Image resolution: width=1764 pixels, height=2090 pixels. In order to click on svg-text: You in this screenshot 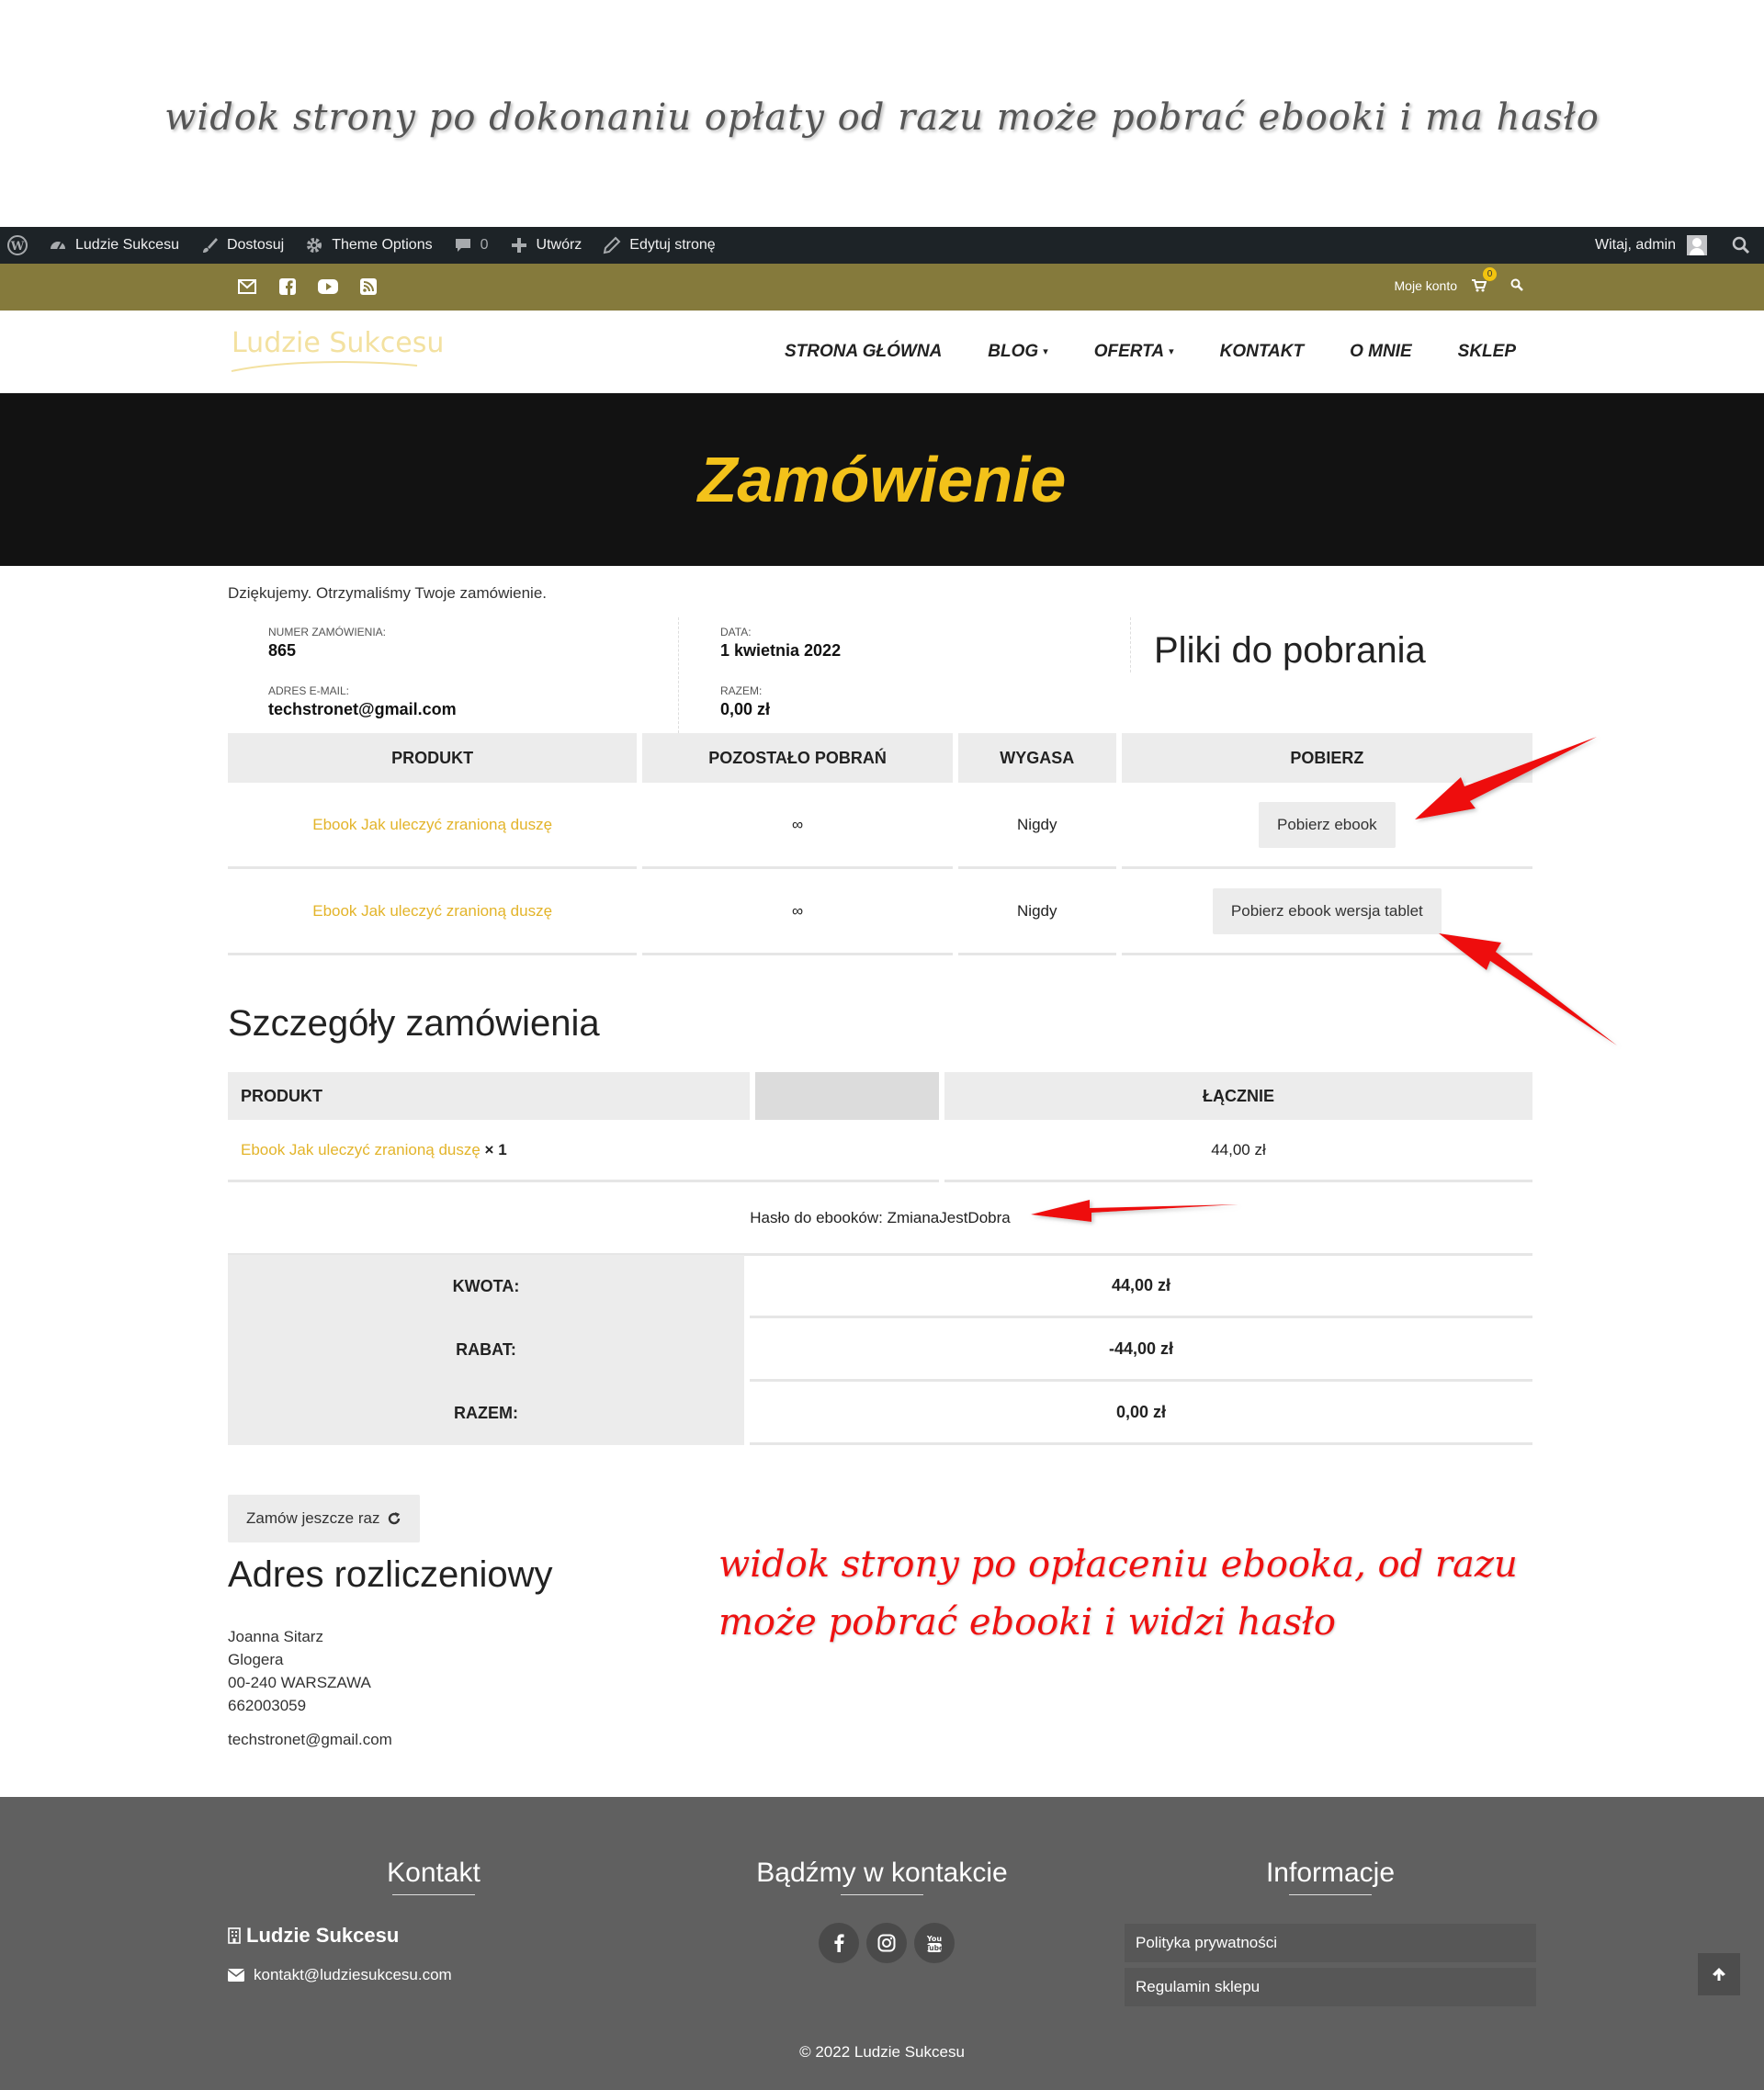, I will do `click(934, 1939)`.